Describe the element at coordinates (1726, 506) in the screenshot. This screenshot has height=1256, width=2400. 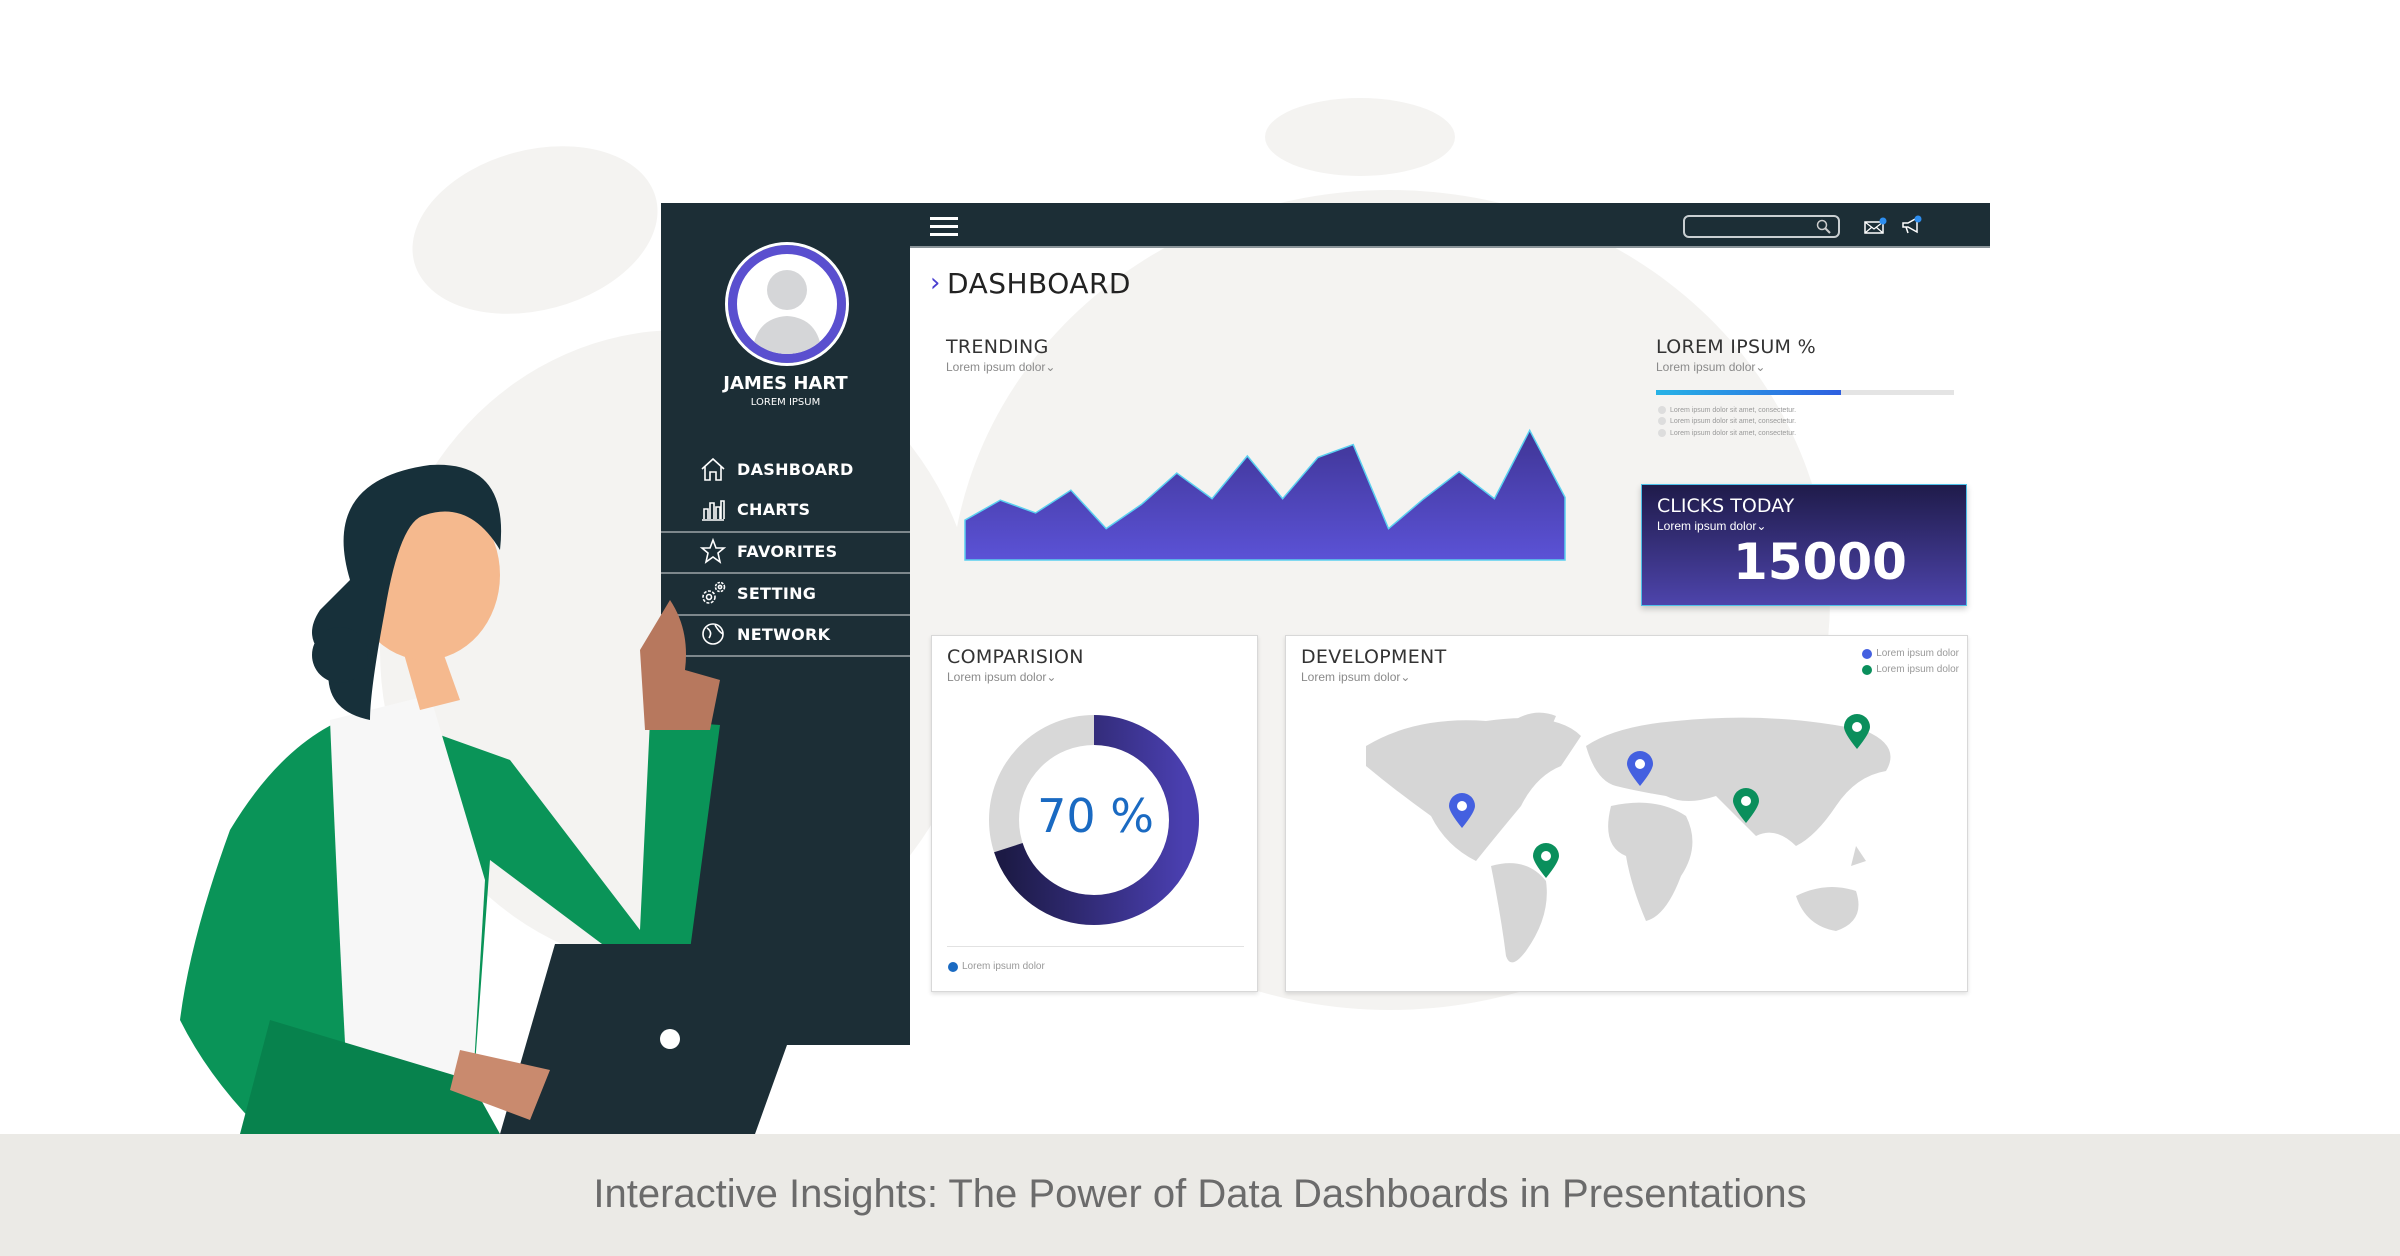
I see `clicks-title: CLICKS TODAY` at that location.